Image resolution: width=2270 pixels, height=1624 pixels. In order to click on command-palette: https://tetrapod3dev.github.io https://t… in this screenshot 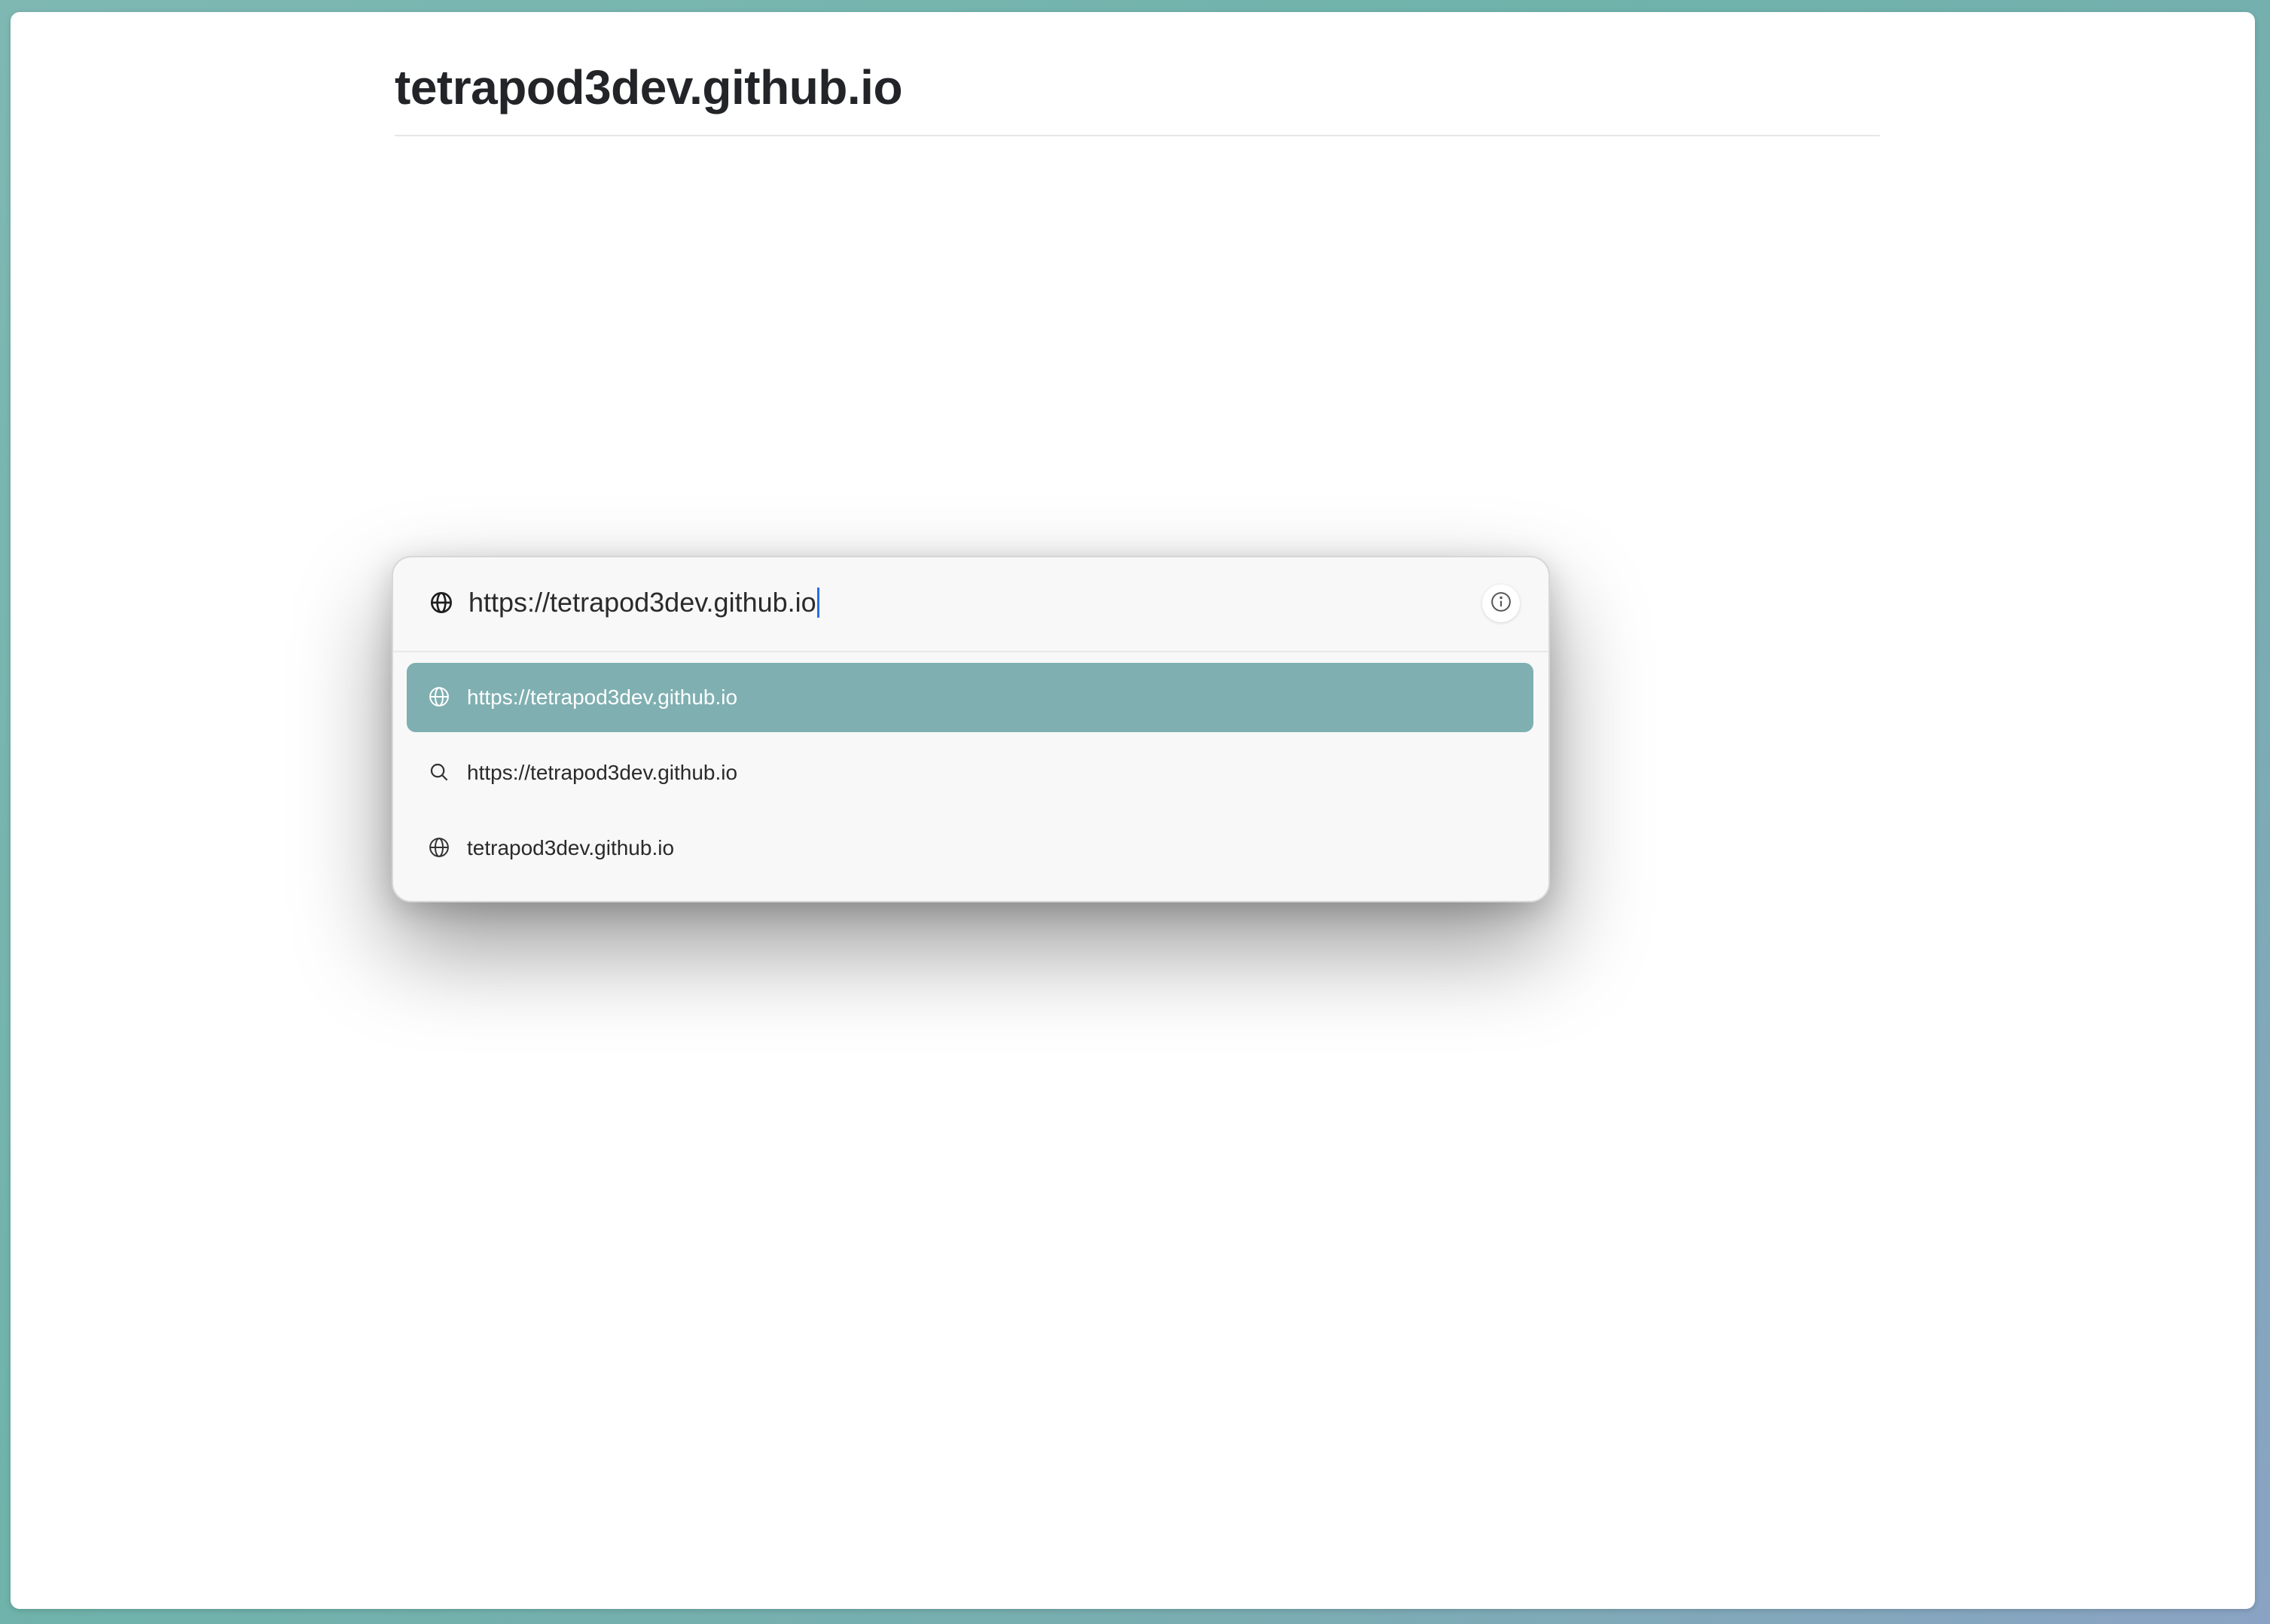, I will do `click(971, 729)`.